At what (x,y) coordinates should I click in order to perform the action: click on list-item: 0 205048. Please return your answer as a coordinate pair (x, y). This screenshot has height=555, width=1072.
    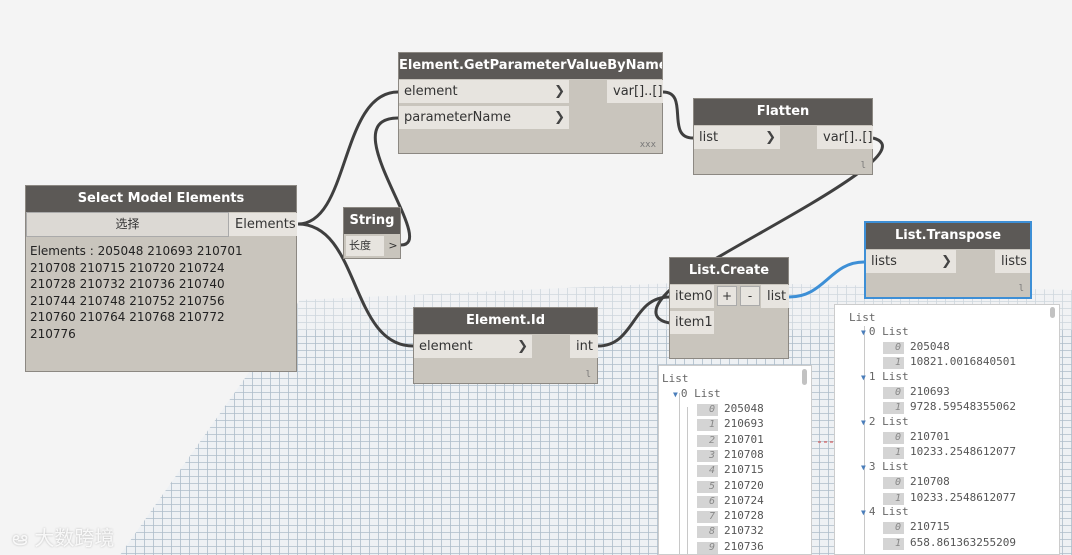
    Looking at the image, I should click on (730, 409).